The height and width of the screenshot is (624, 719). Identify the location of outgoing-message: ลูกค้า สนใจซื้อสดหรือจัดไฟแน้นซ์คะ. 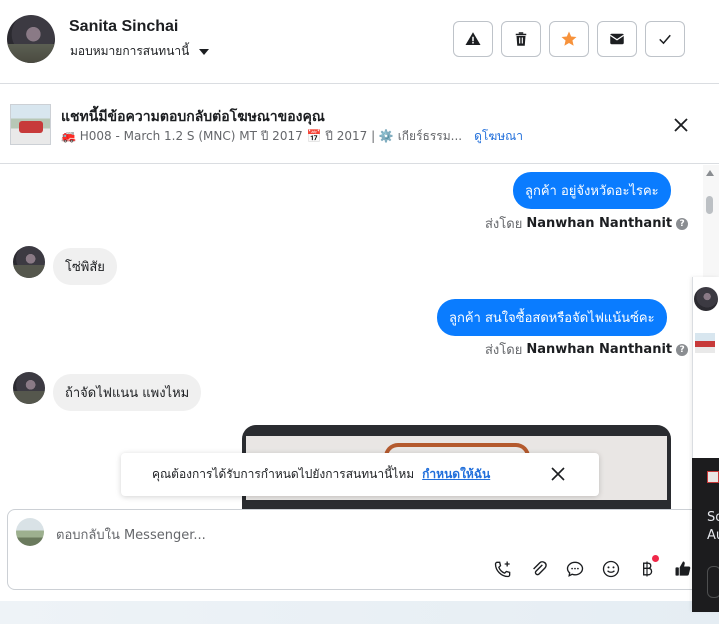
(552, 317).